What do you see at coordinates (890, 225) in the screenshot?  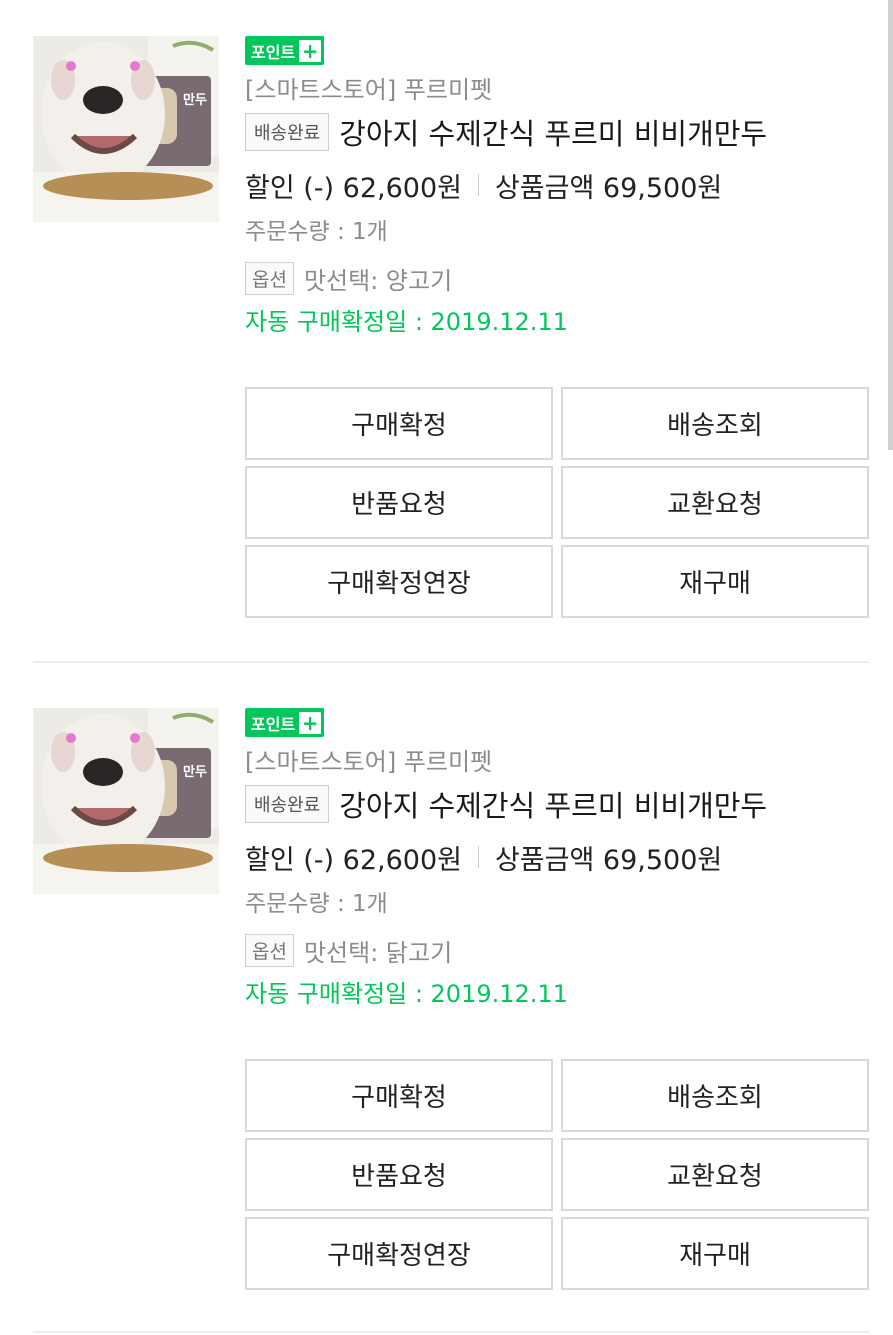 I see `scrollbar` at bounding box center [890, 225].